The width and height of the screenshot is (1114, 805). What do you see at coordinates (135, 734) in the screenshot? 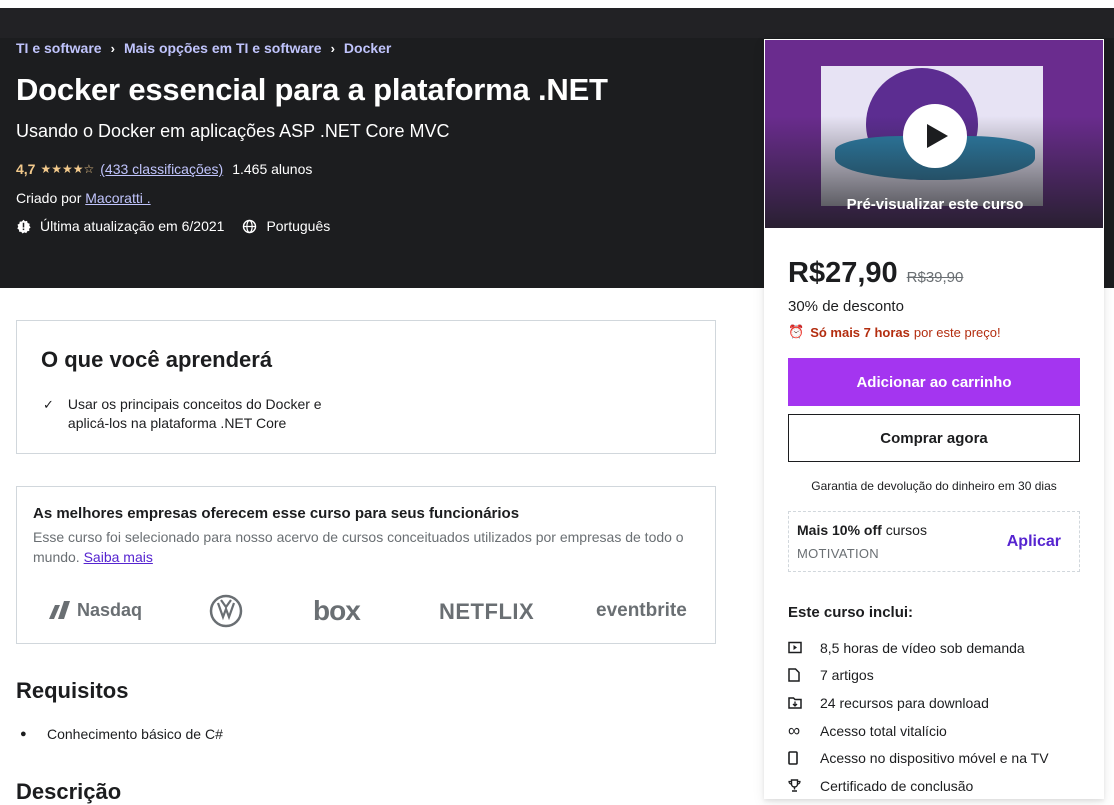
I see `requirement-text: Conhecimento básico de C#` at bounding box center [135, 734].